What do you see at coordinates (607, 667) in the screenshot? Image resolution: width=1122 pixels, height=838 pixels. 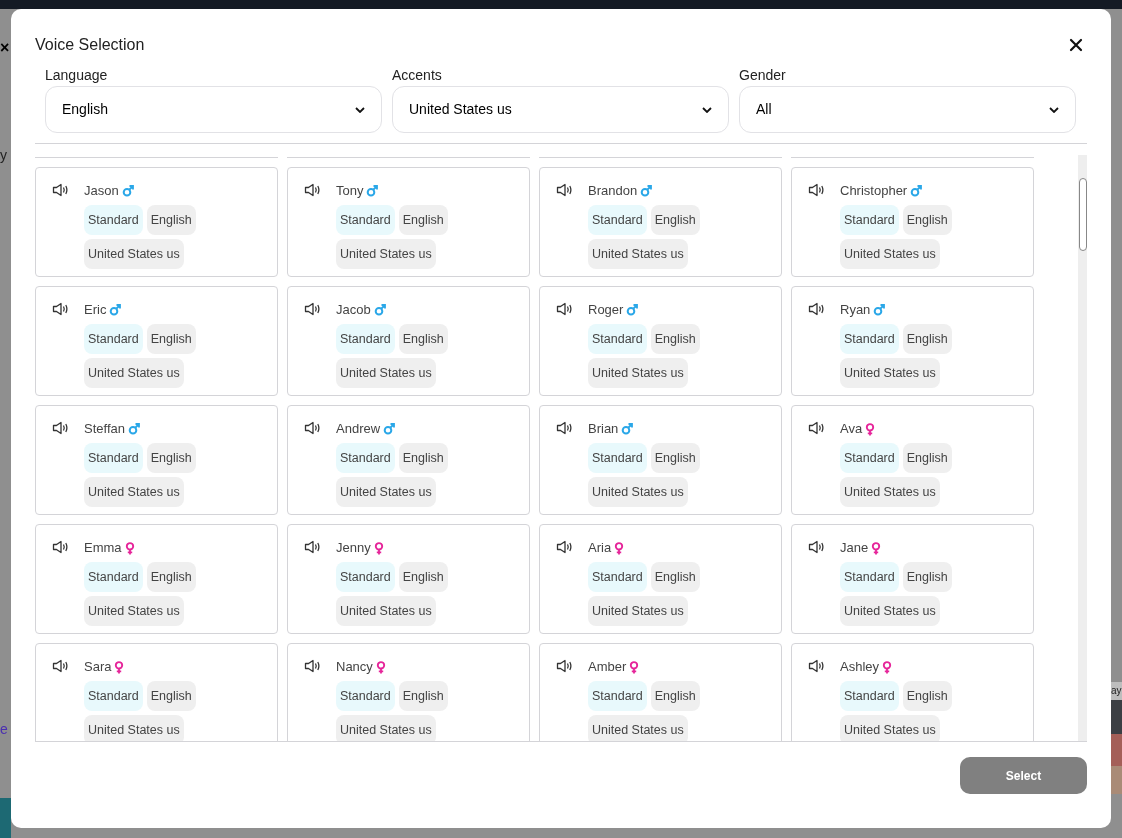 I see `voice-name: Amber` at bounding box center [607, 667].